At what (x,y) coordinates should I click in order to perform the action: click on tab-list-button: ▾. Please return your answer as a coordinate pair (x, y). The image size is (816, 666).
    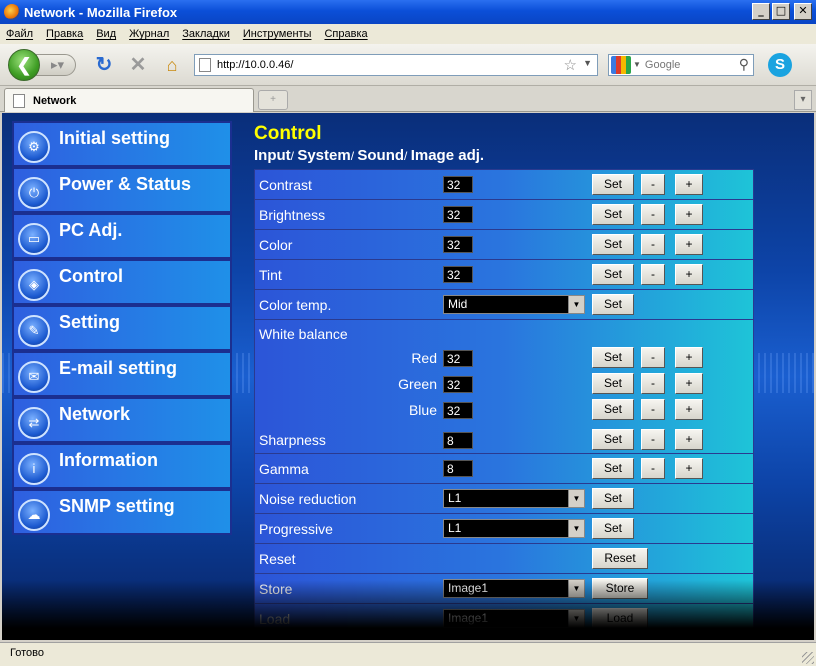
    Looking at the image, I should click on (803, 100).